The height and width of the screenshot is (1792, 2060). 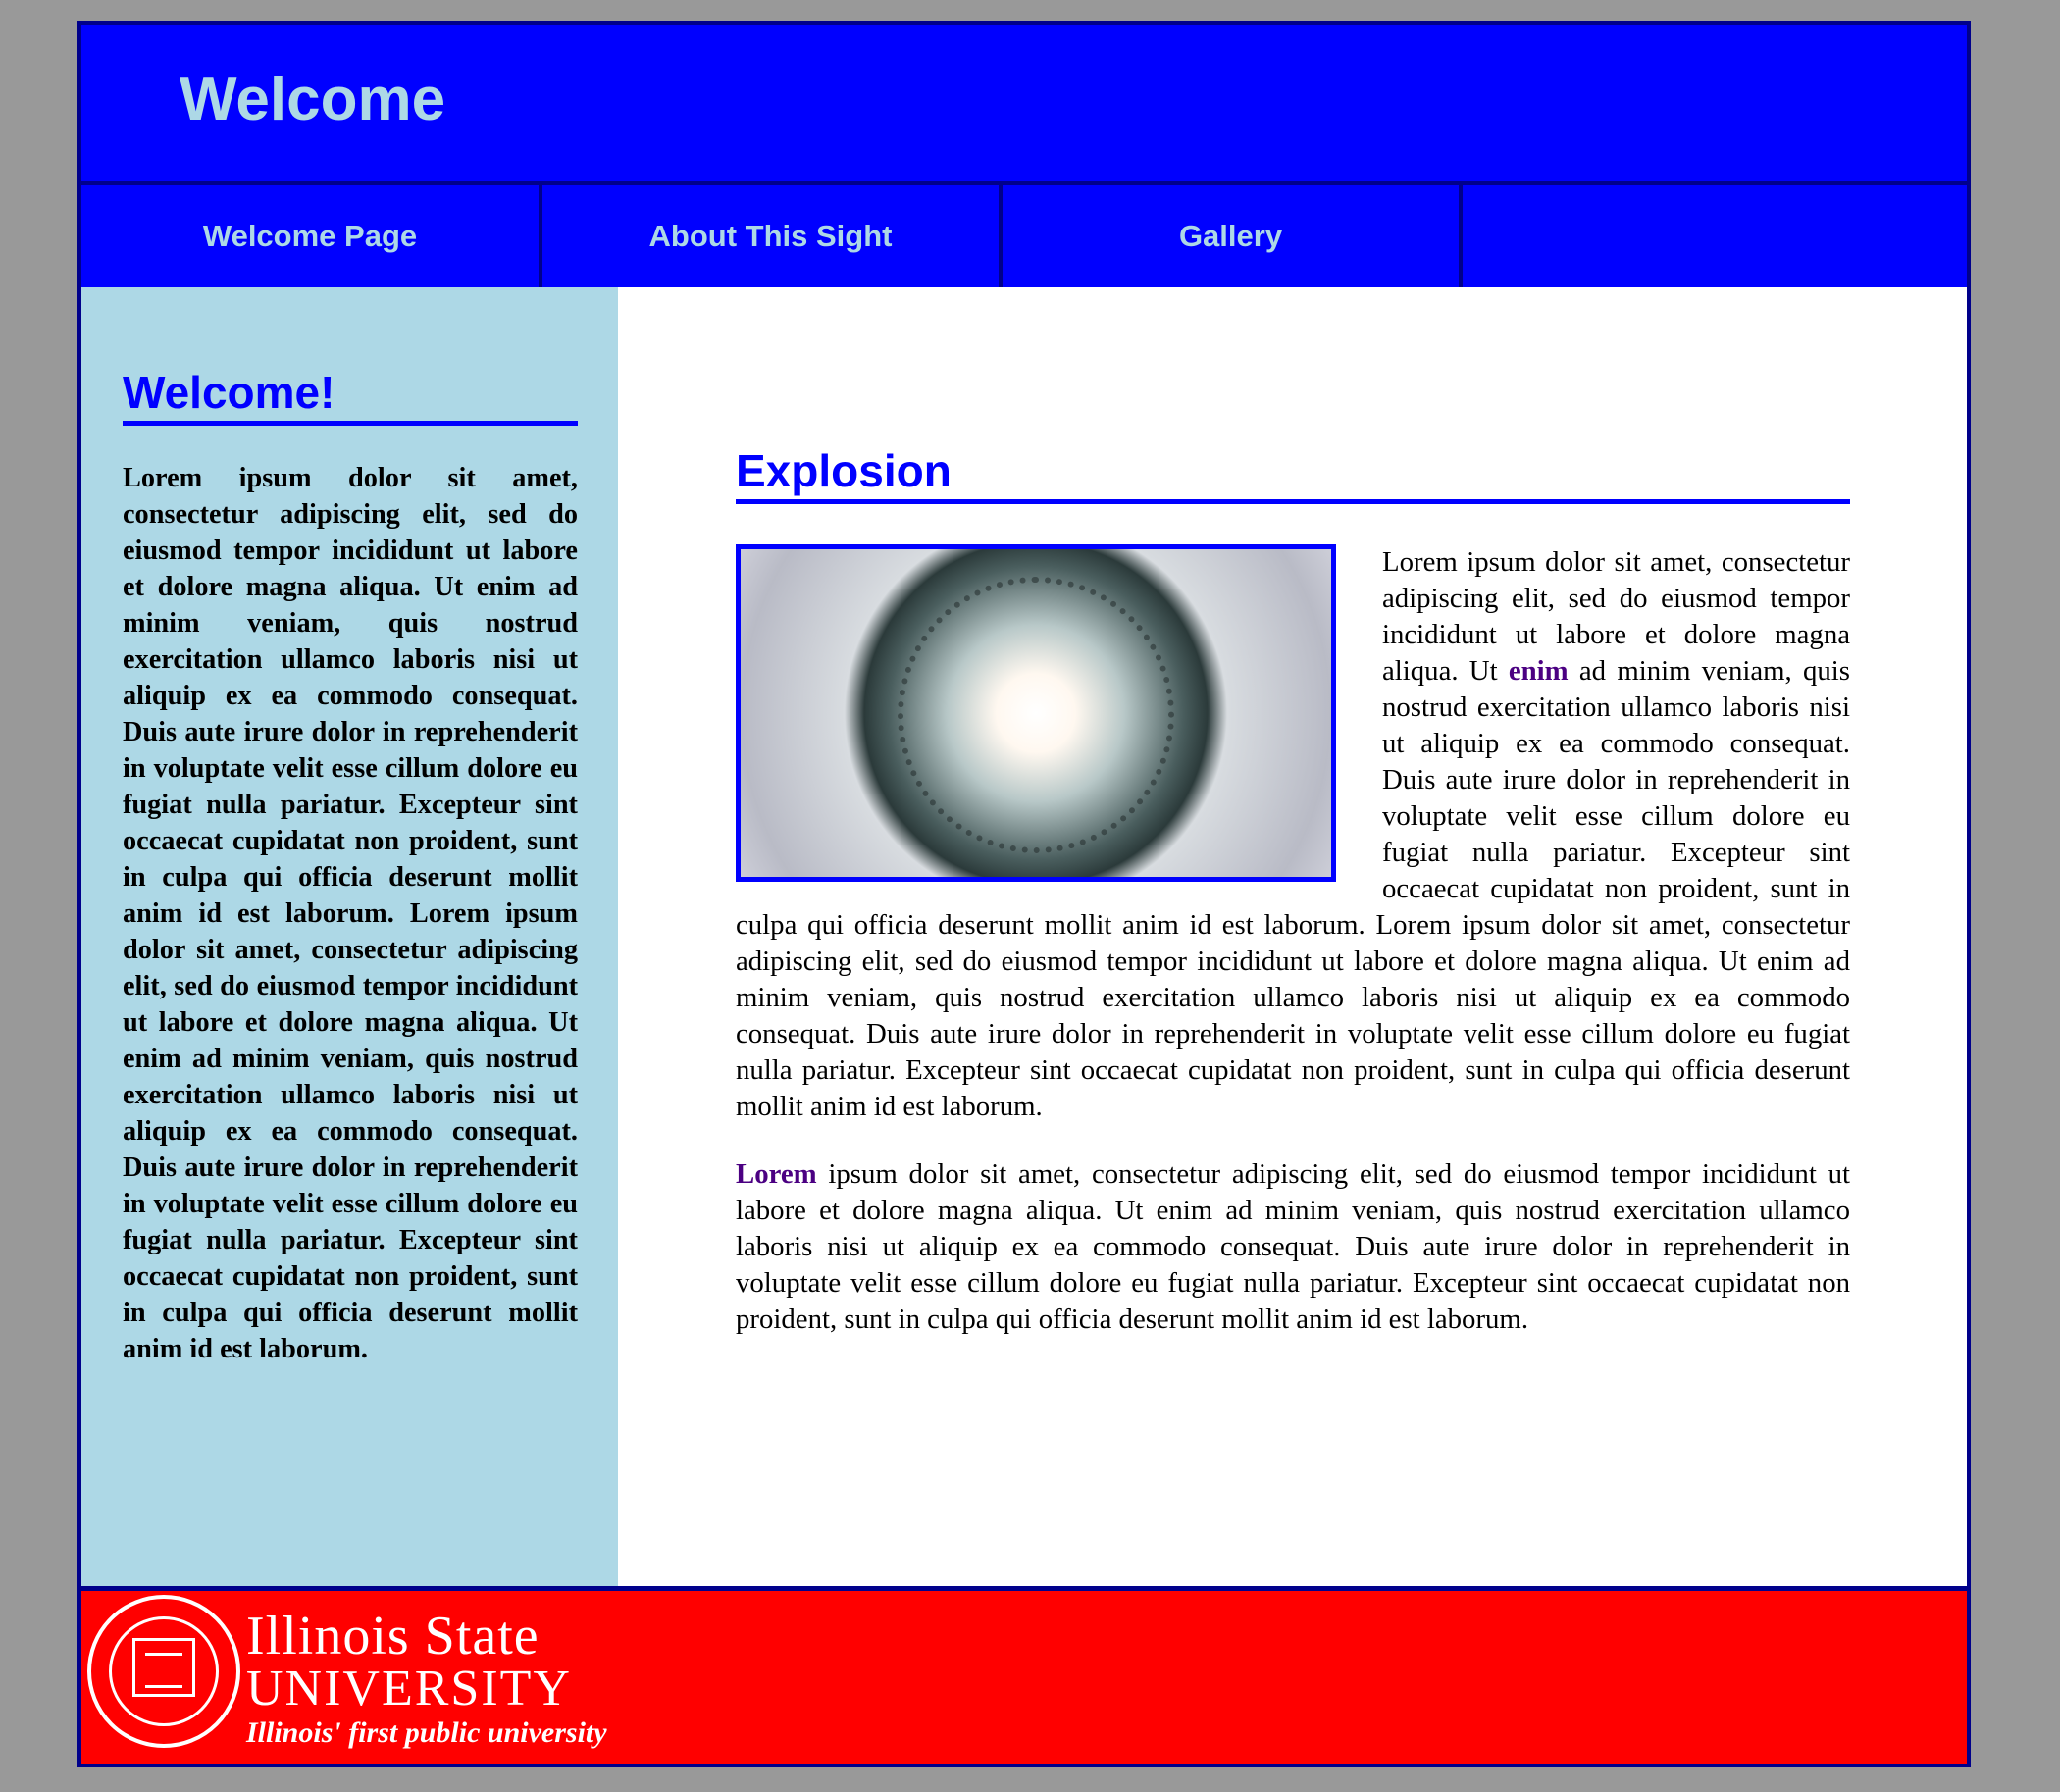 I want to click on site-header: Welcome, so click(x=1024, y=105).